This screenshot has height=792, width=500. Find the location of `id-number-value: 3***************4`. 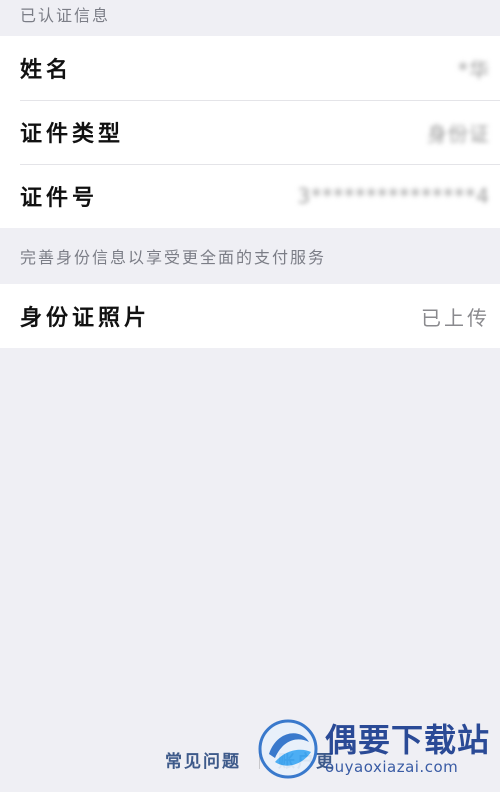

id-number-value: 3***************4 is located at coordinates (393, 196).